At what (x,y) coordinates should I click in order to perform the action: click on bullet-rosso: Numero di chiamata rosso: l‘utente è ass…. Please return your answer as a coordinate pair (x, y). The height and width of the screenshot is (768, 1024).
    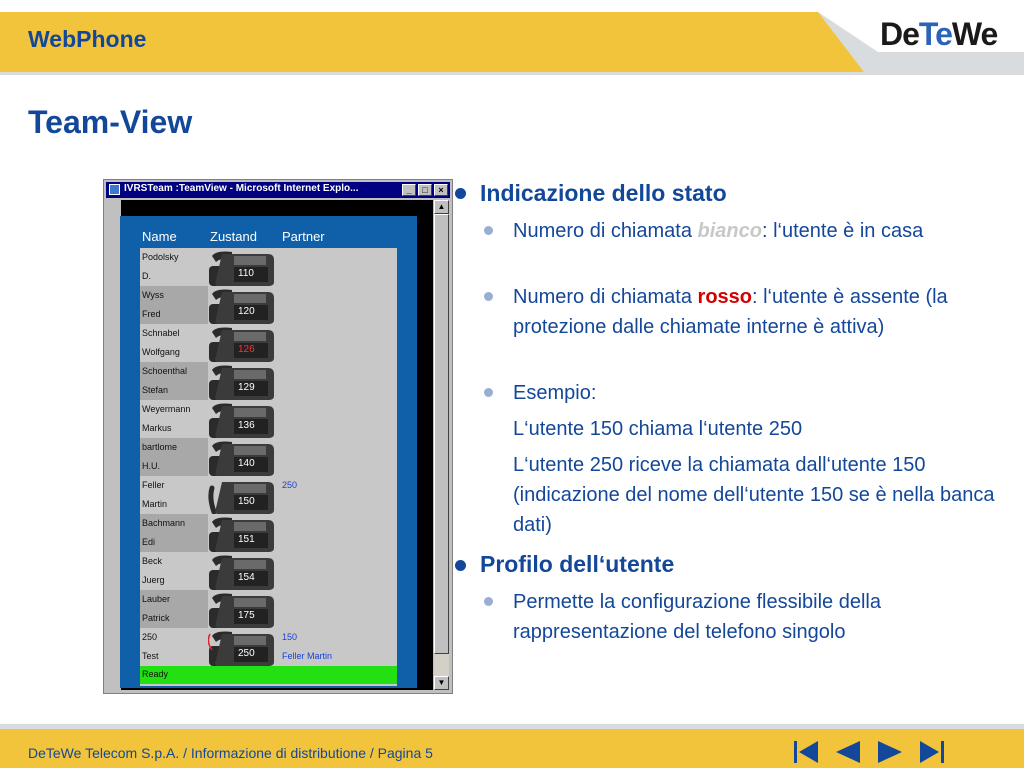
    Looking at the image, I should click on (733, 312).